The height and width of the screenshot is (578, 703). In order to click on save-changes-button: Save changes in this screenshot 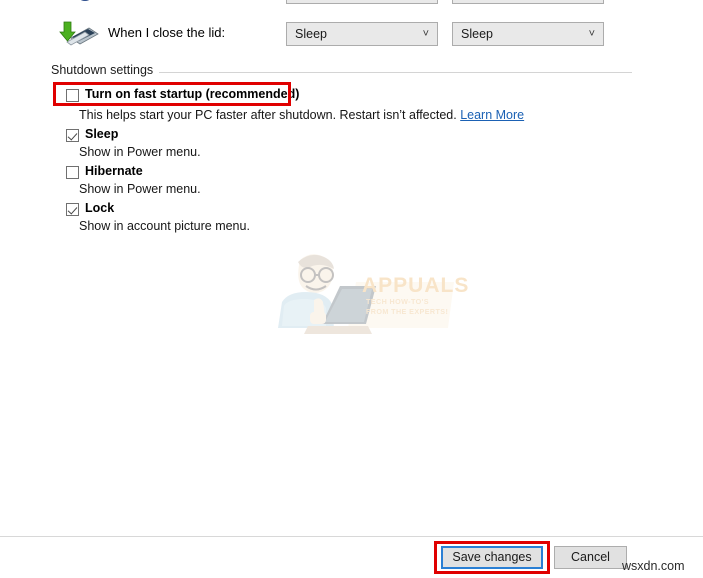, I will do `click(492, 557)`.